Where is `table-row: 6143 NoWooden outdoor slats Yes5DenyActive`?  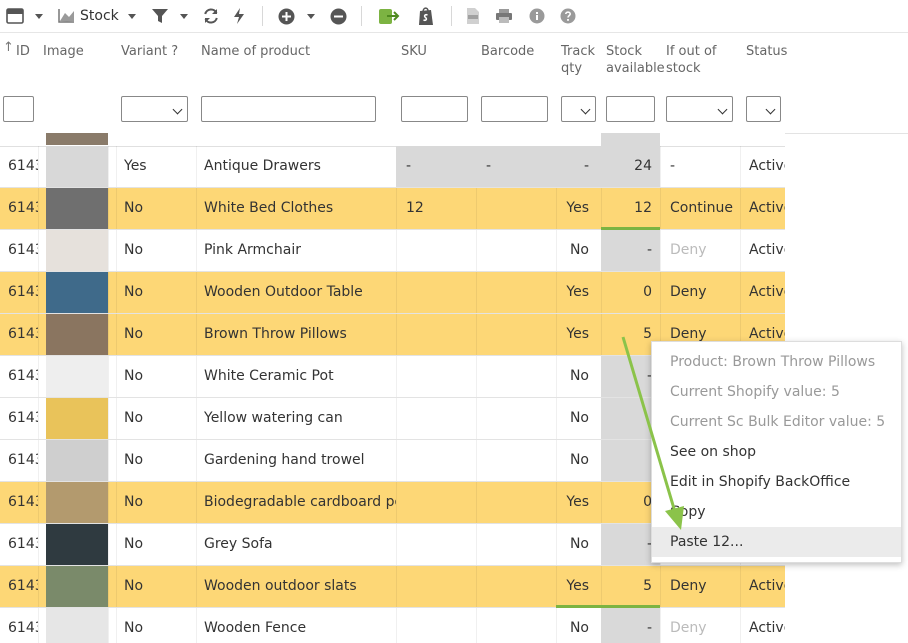 table-row: 6143 NoWooden outdoor slats Yes5DenyActive is located at coordinates (392, 587).